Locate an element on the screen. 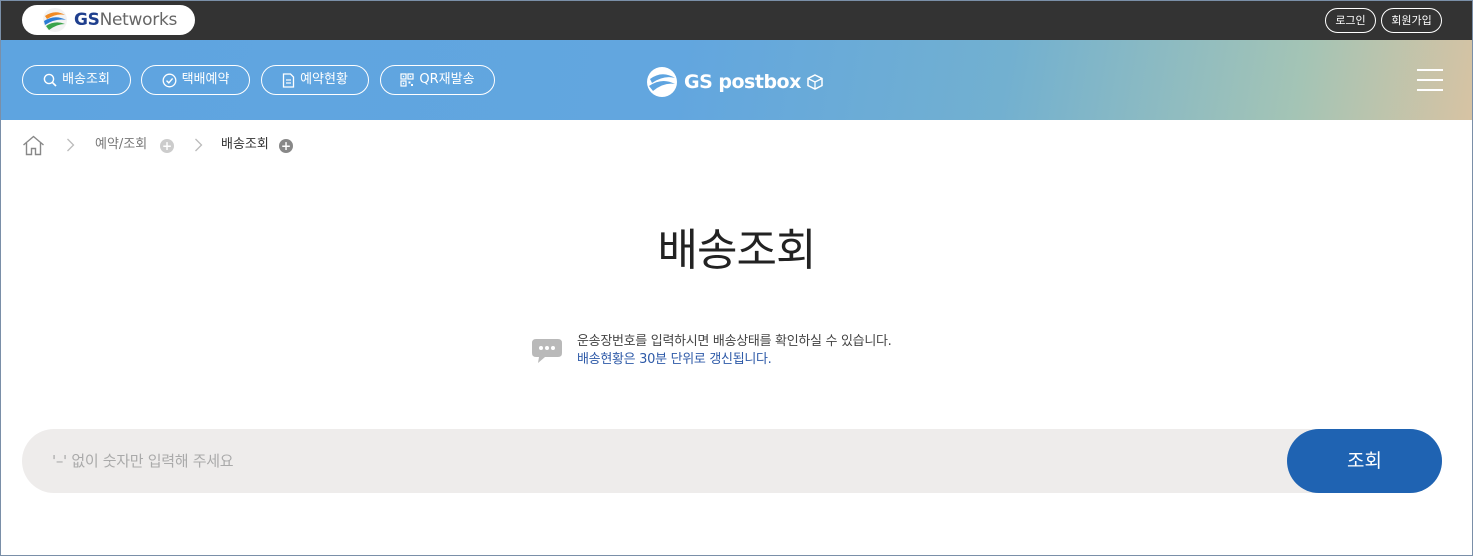 The height and width of the screenshot is (556, 1473). speech-bubble-icon is located at coordinates (547, 351).